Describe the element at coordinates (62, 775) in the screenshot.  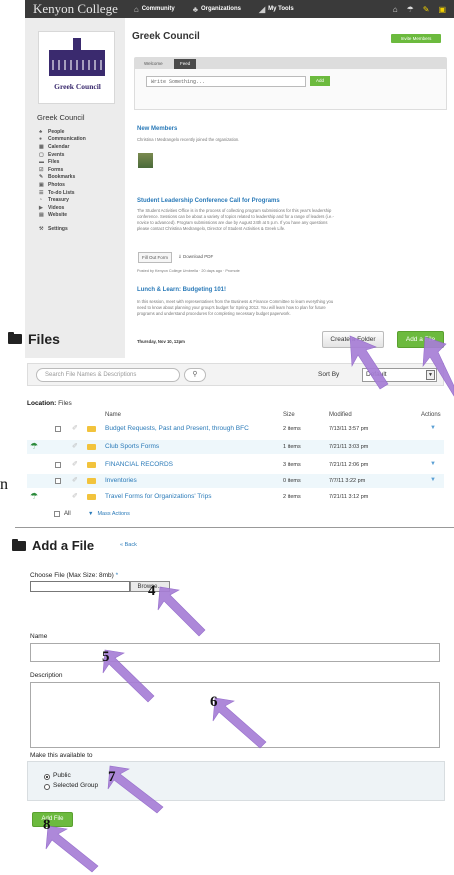
I see `public-label: Public` at that location.